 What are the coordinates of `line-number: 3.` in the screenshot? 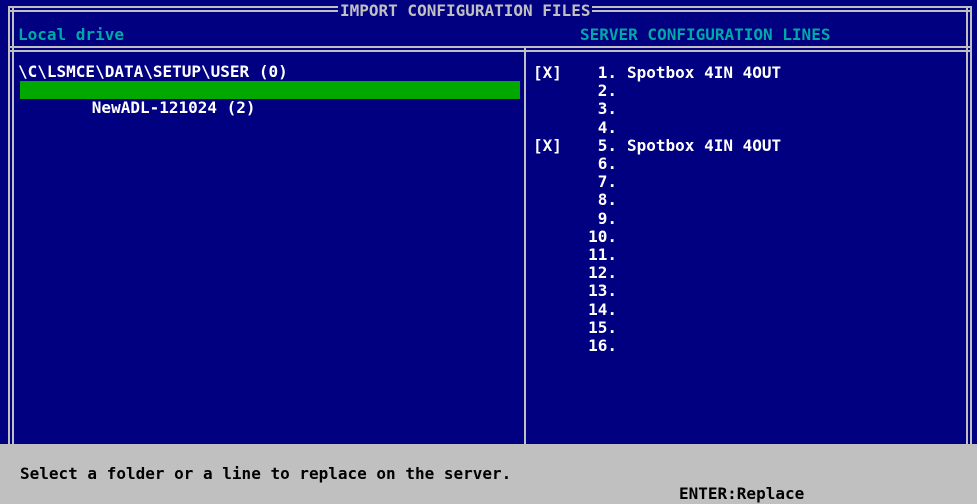 It's located at (607, 109).